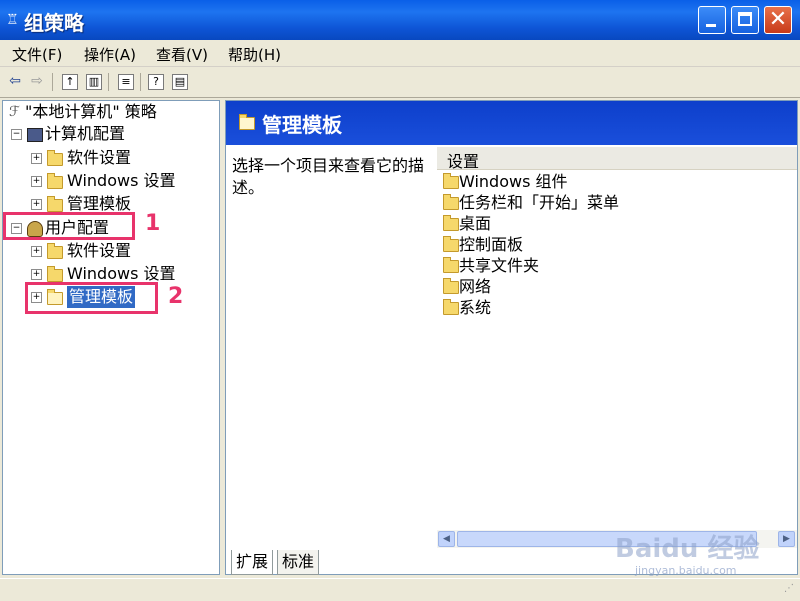 The height and width of the screenshot is (601, 800). Describe the element at coordinates (513, 181) in the screenshot. I see `list-item-label: Windows 组件` at that location.